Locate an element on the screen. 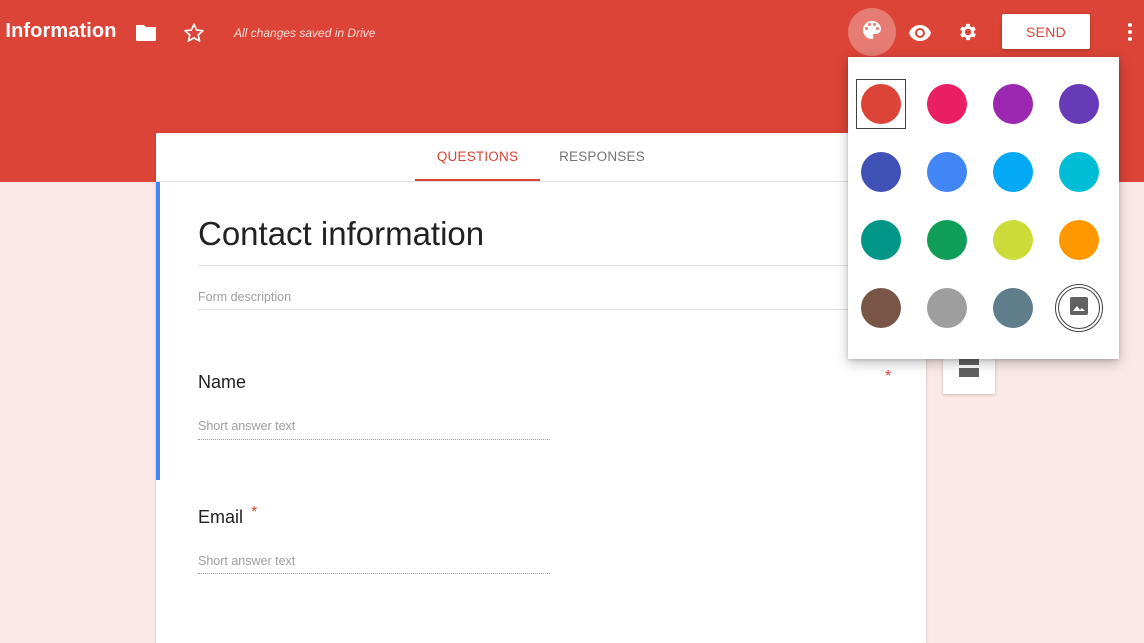 This screenshot has height=643, width=1144. title-divider is located at coordinates (548, 265).